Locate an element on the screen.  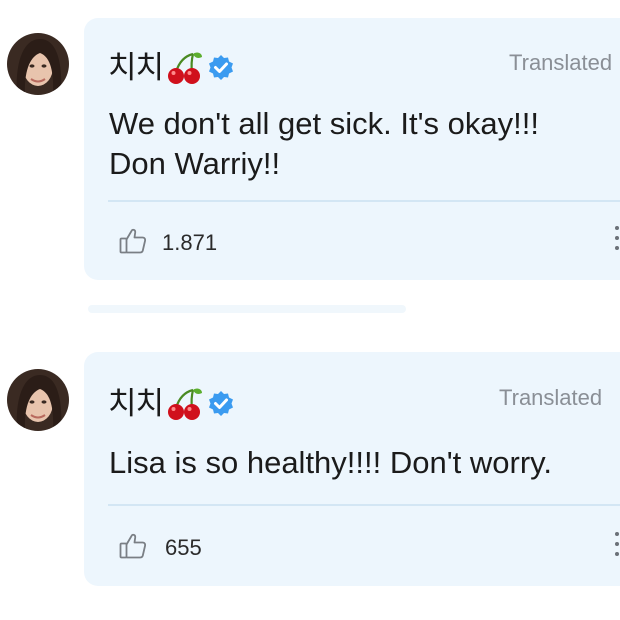
like-count: 655 is located at coordinates (183, 547).